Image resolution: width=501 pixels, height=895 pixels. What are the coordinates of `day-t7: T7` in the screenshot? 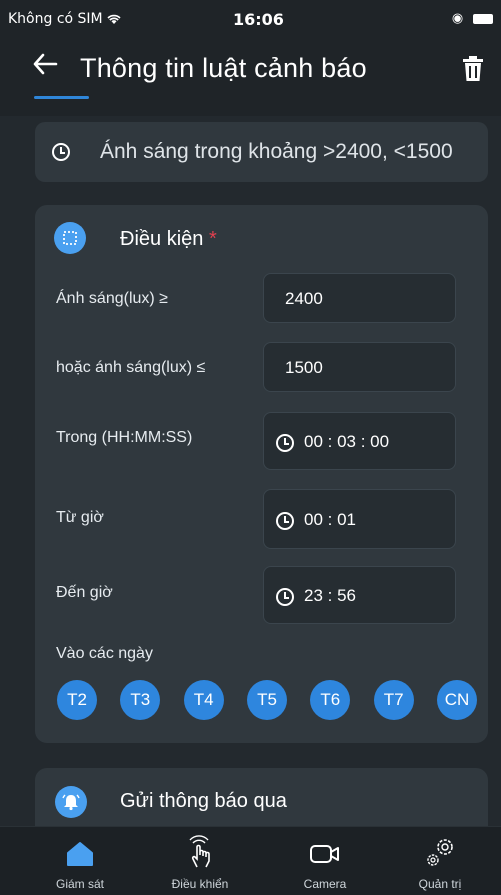 It's located at (393, 700).